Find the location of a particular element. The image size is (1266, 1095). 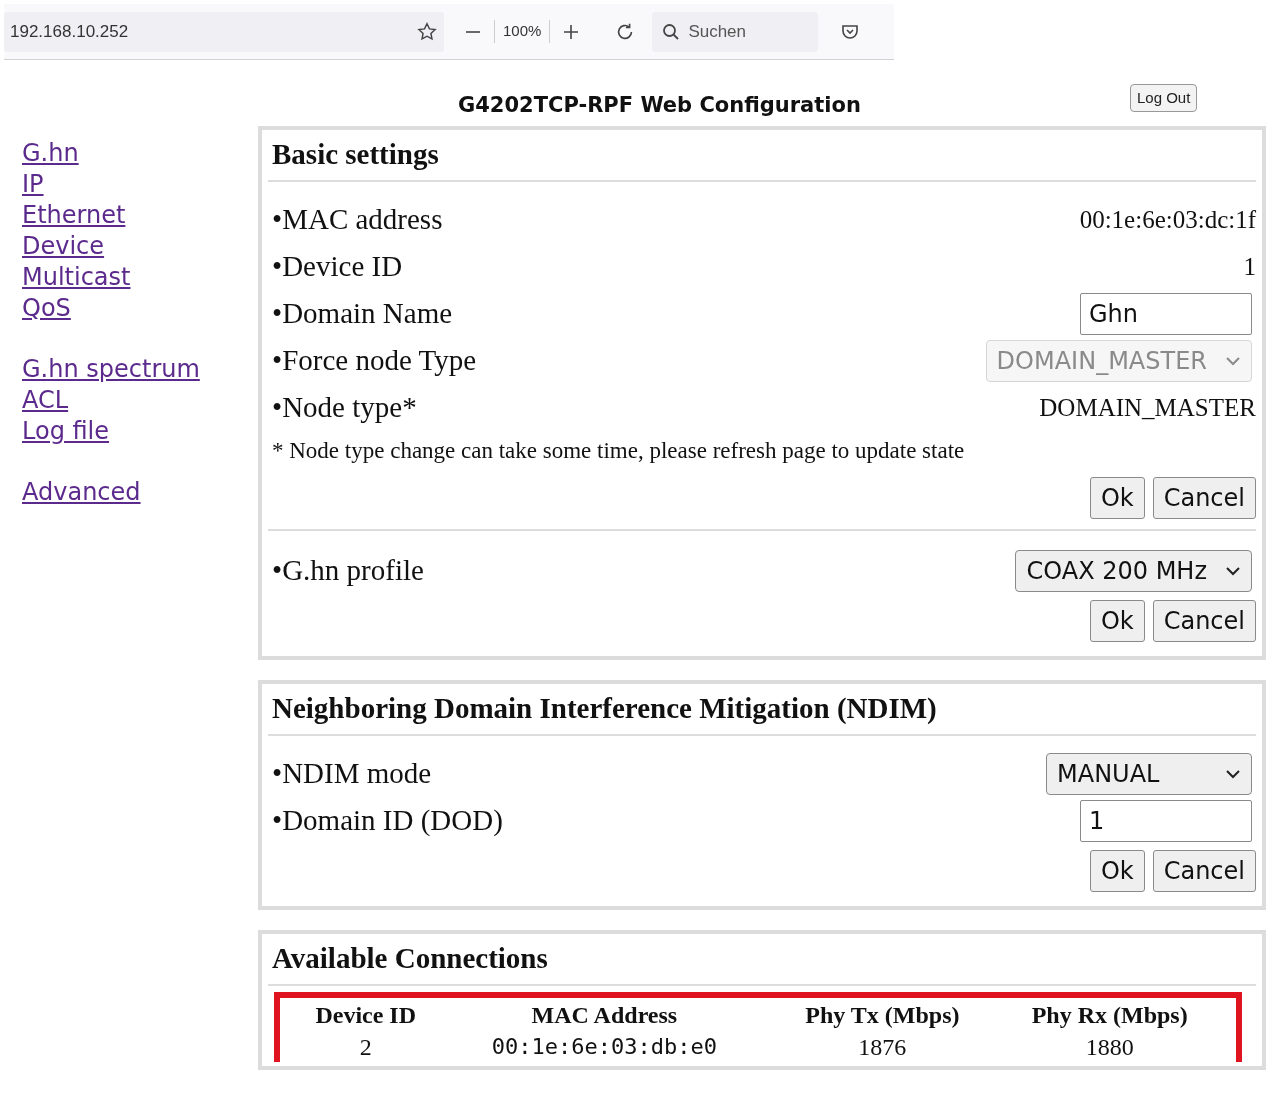

text-input: 1 is located at coordinates (1166, 820).